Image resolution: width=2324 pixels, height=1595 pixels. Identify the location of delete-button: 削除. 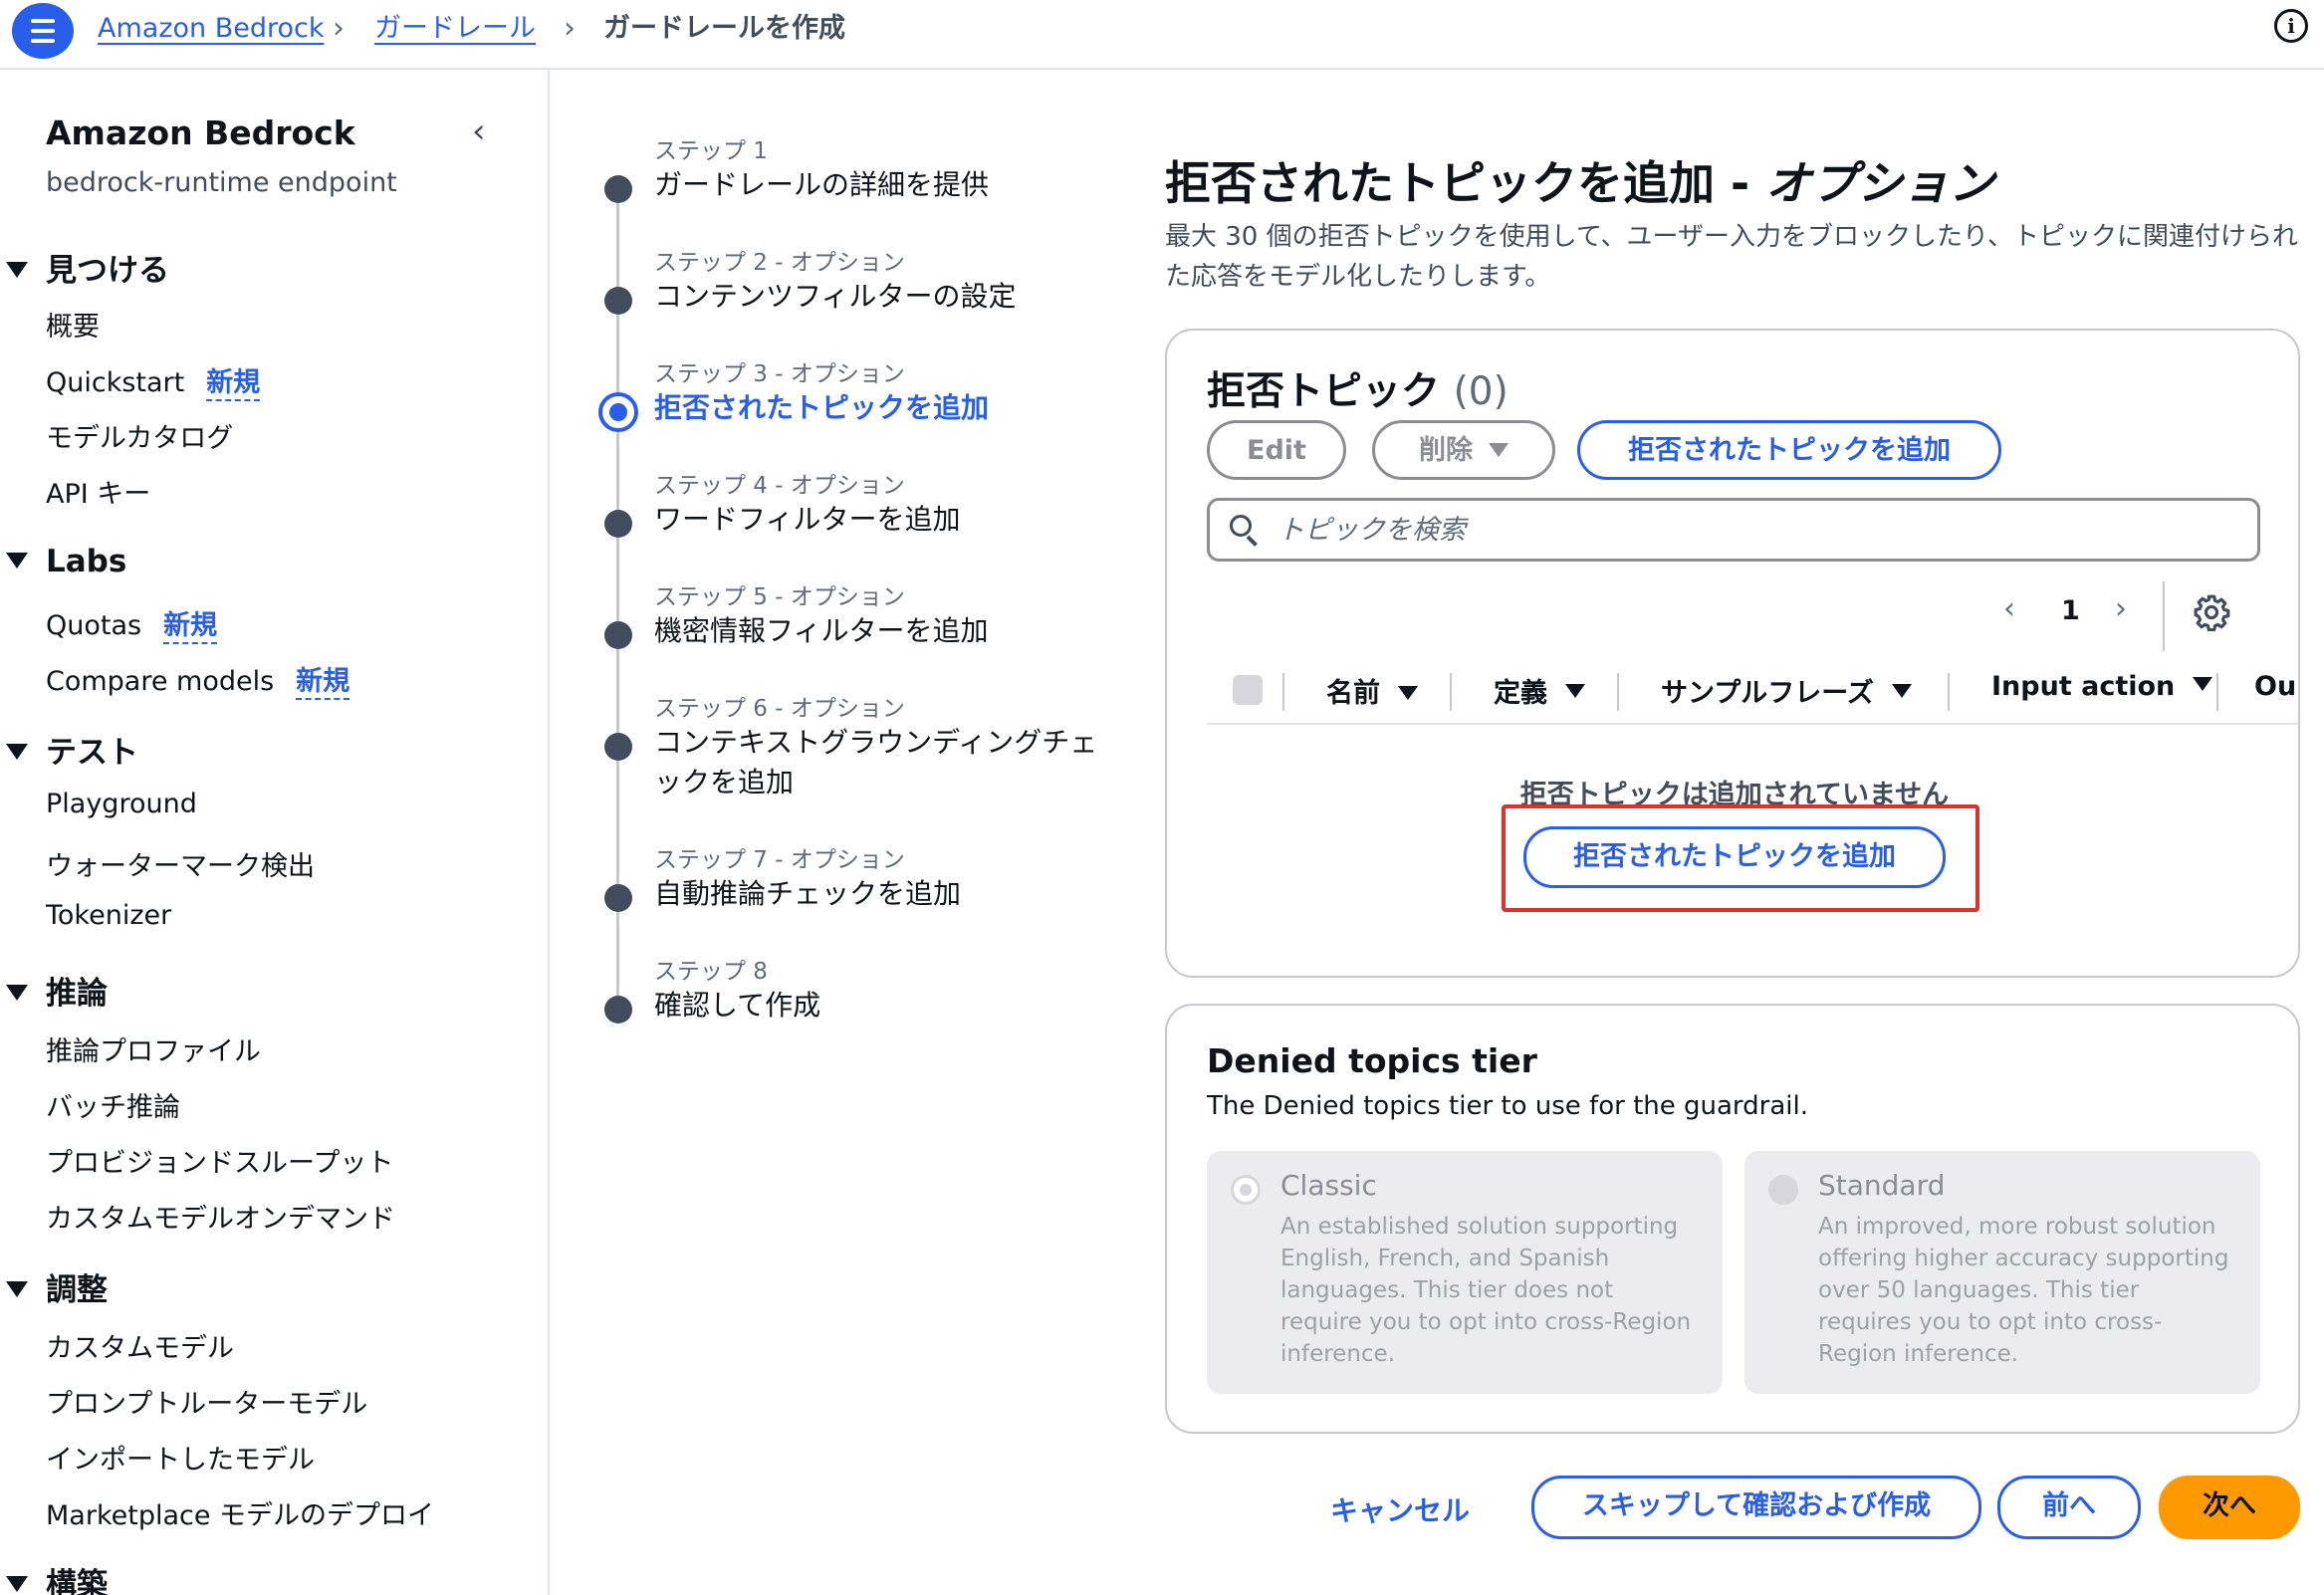
(1463, 450).